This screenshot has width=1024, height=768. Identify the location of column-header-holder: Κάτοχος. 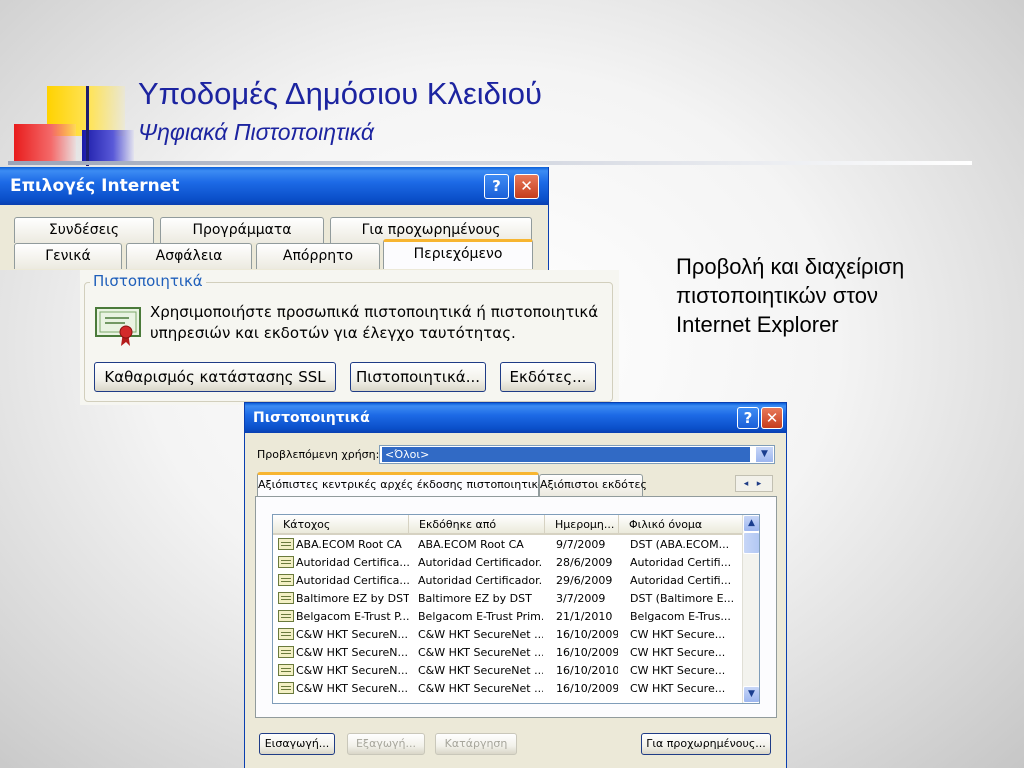
(341, 525).